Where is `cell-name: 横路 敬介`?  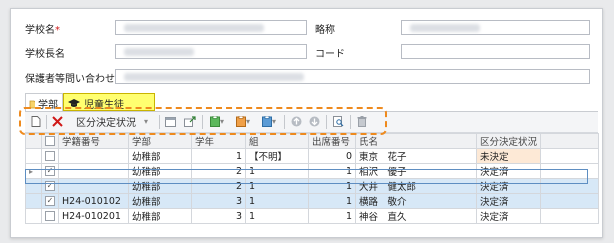 cell-name: 横路 敬介 is located at coordinates (416, 201).